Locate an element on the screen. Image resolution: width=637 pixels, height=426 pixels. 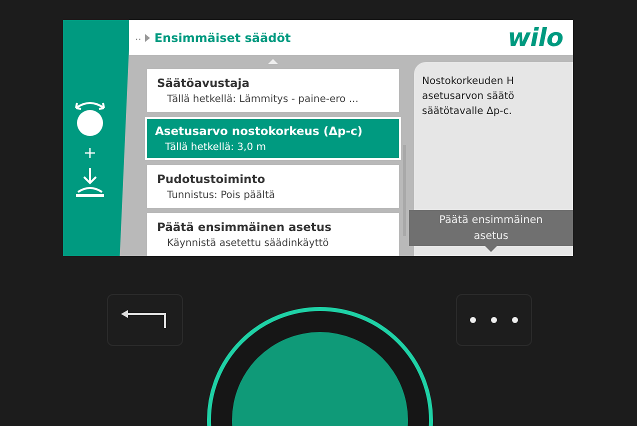
menu-item-subtitle: Tällä hetkellä: 3,0 m is located at coordinates (215, 147).